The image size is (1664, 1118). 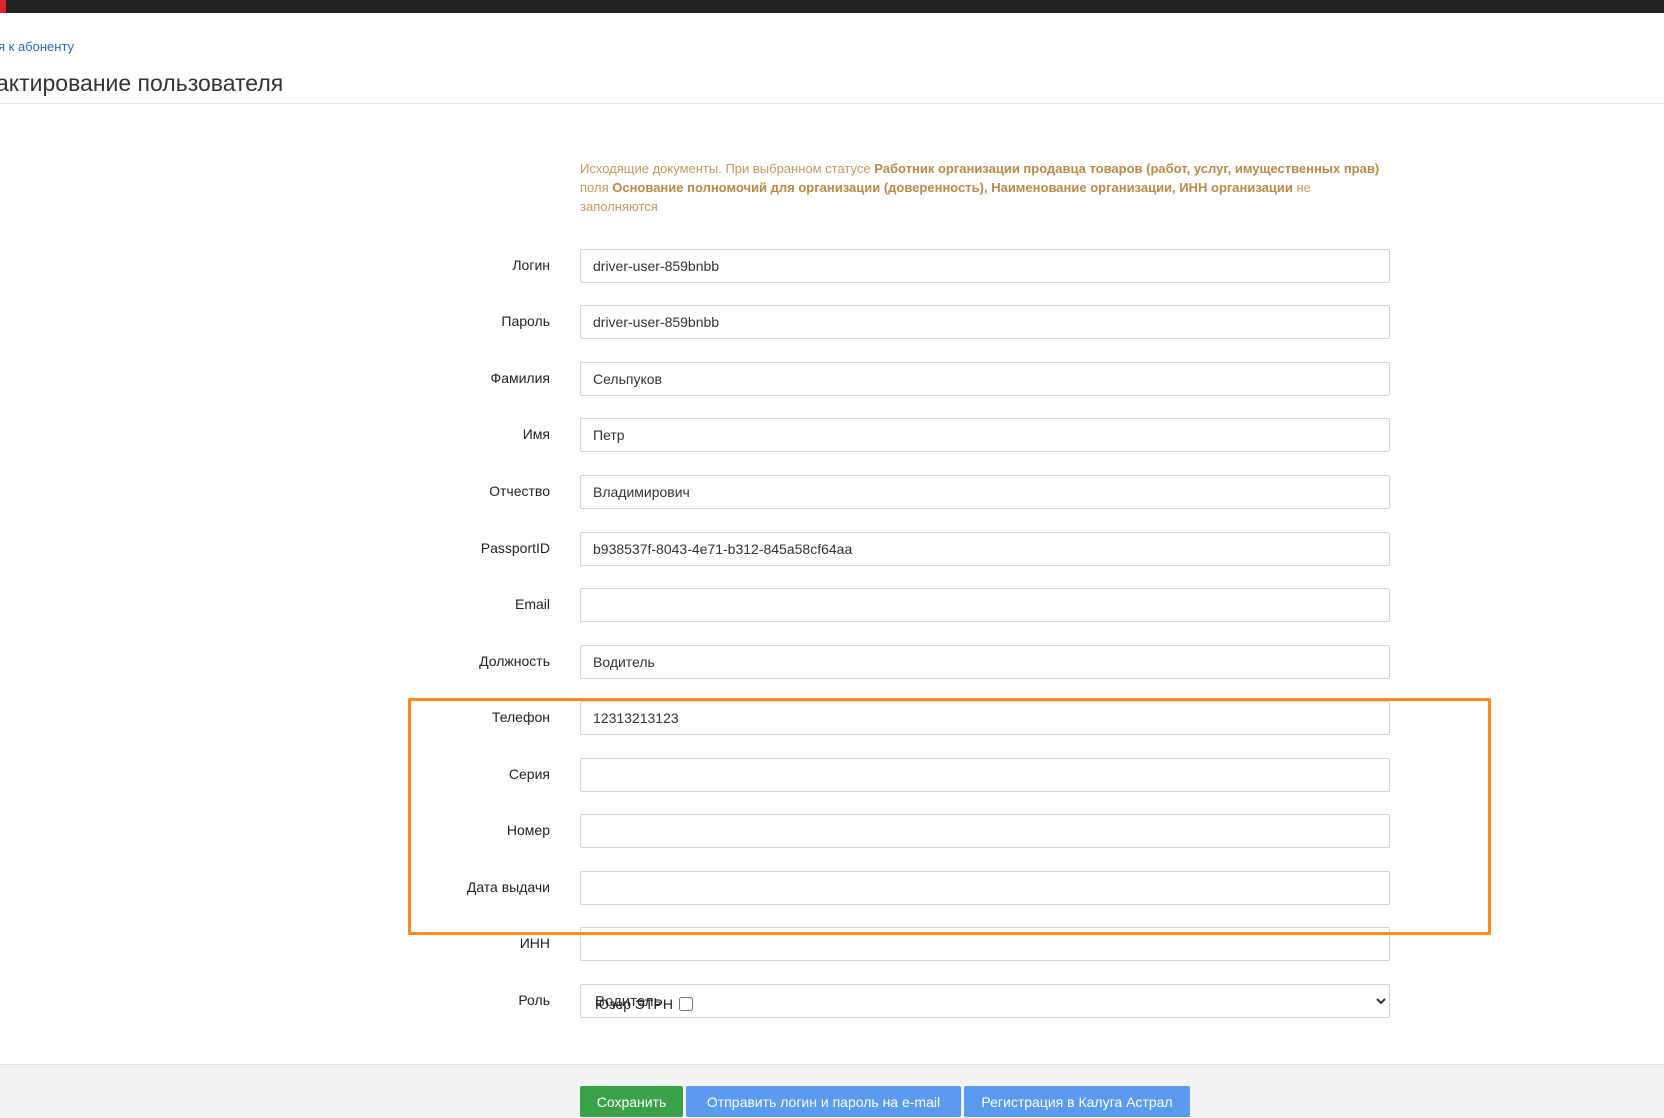 What do you see at coordinates (631, 1101) in the screenshot?
I see `save-button: Сохранить` at bounding box center [631, 1101].